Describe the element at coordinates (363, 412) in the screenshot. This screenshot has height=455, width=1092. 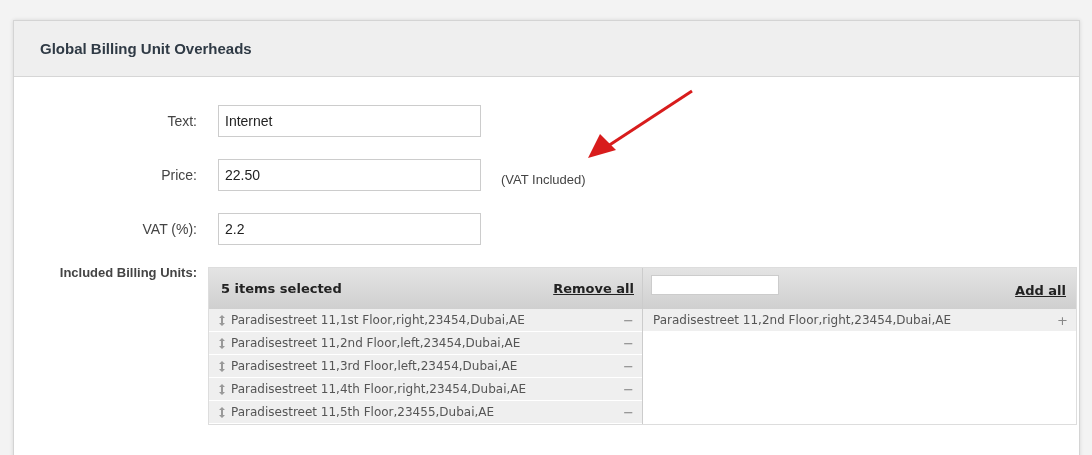
I see `item-text: Paradisestreet 11,5th Floor,23455,Dubai,AE` at that location.